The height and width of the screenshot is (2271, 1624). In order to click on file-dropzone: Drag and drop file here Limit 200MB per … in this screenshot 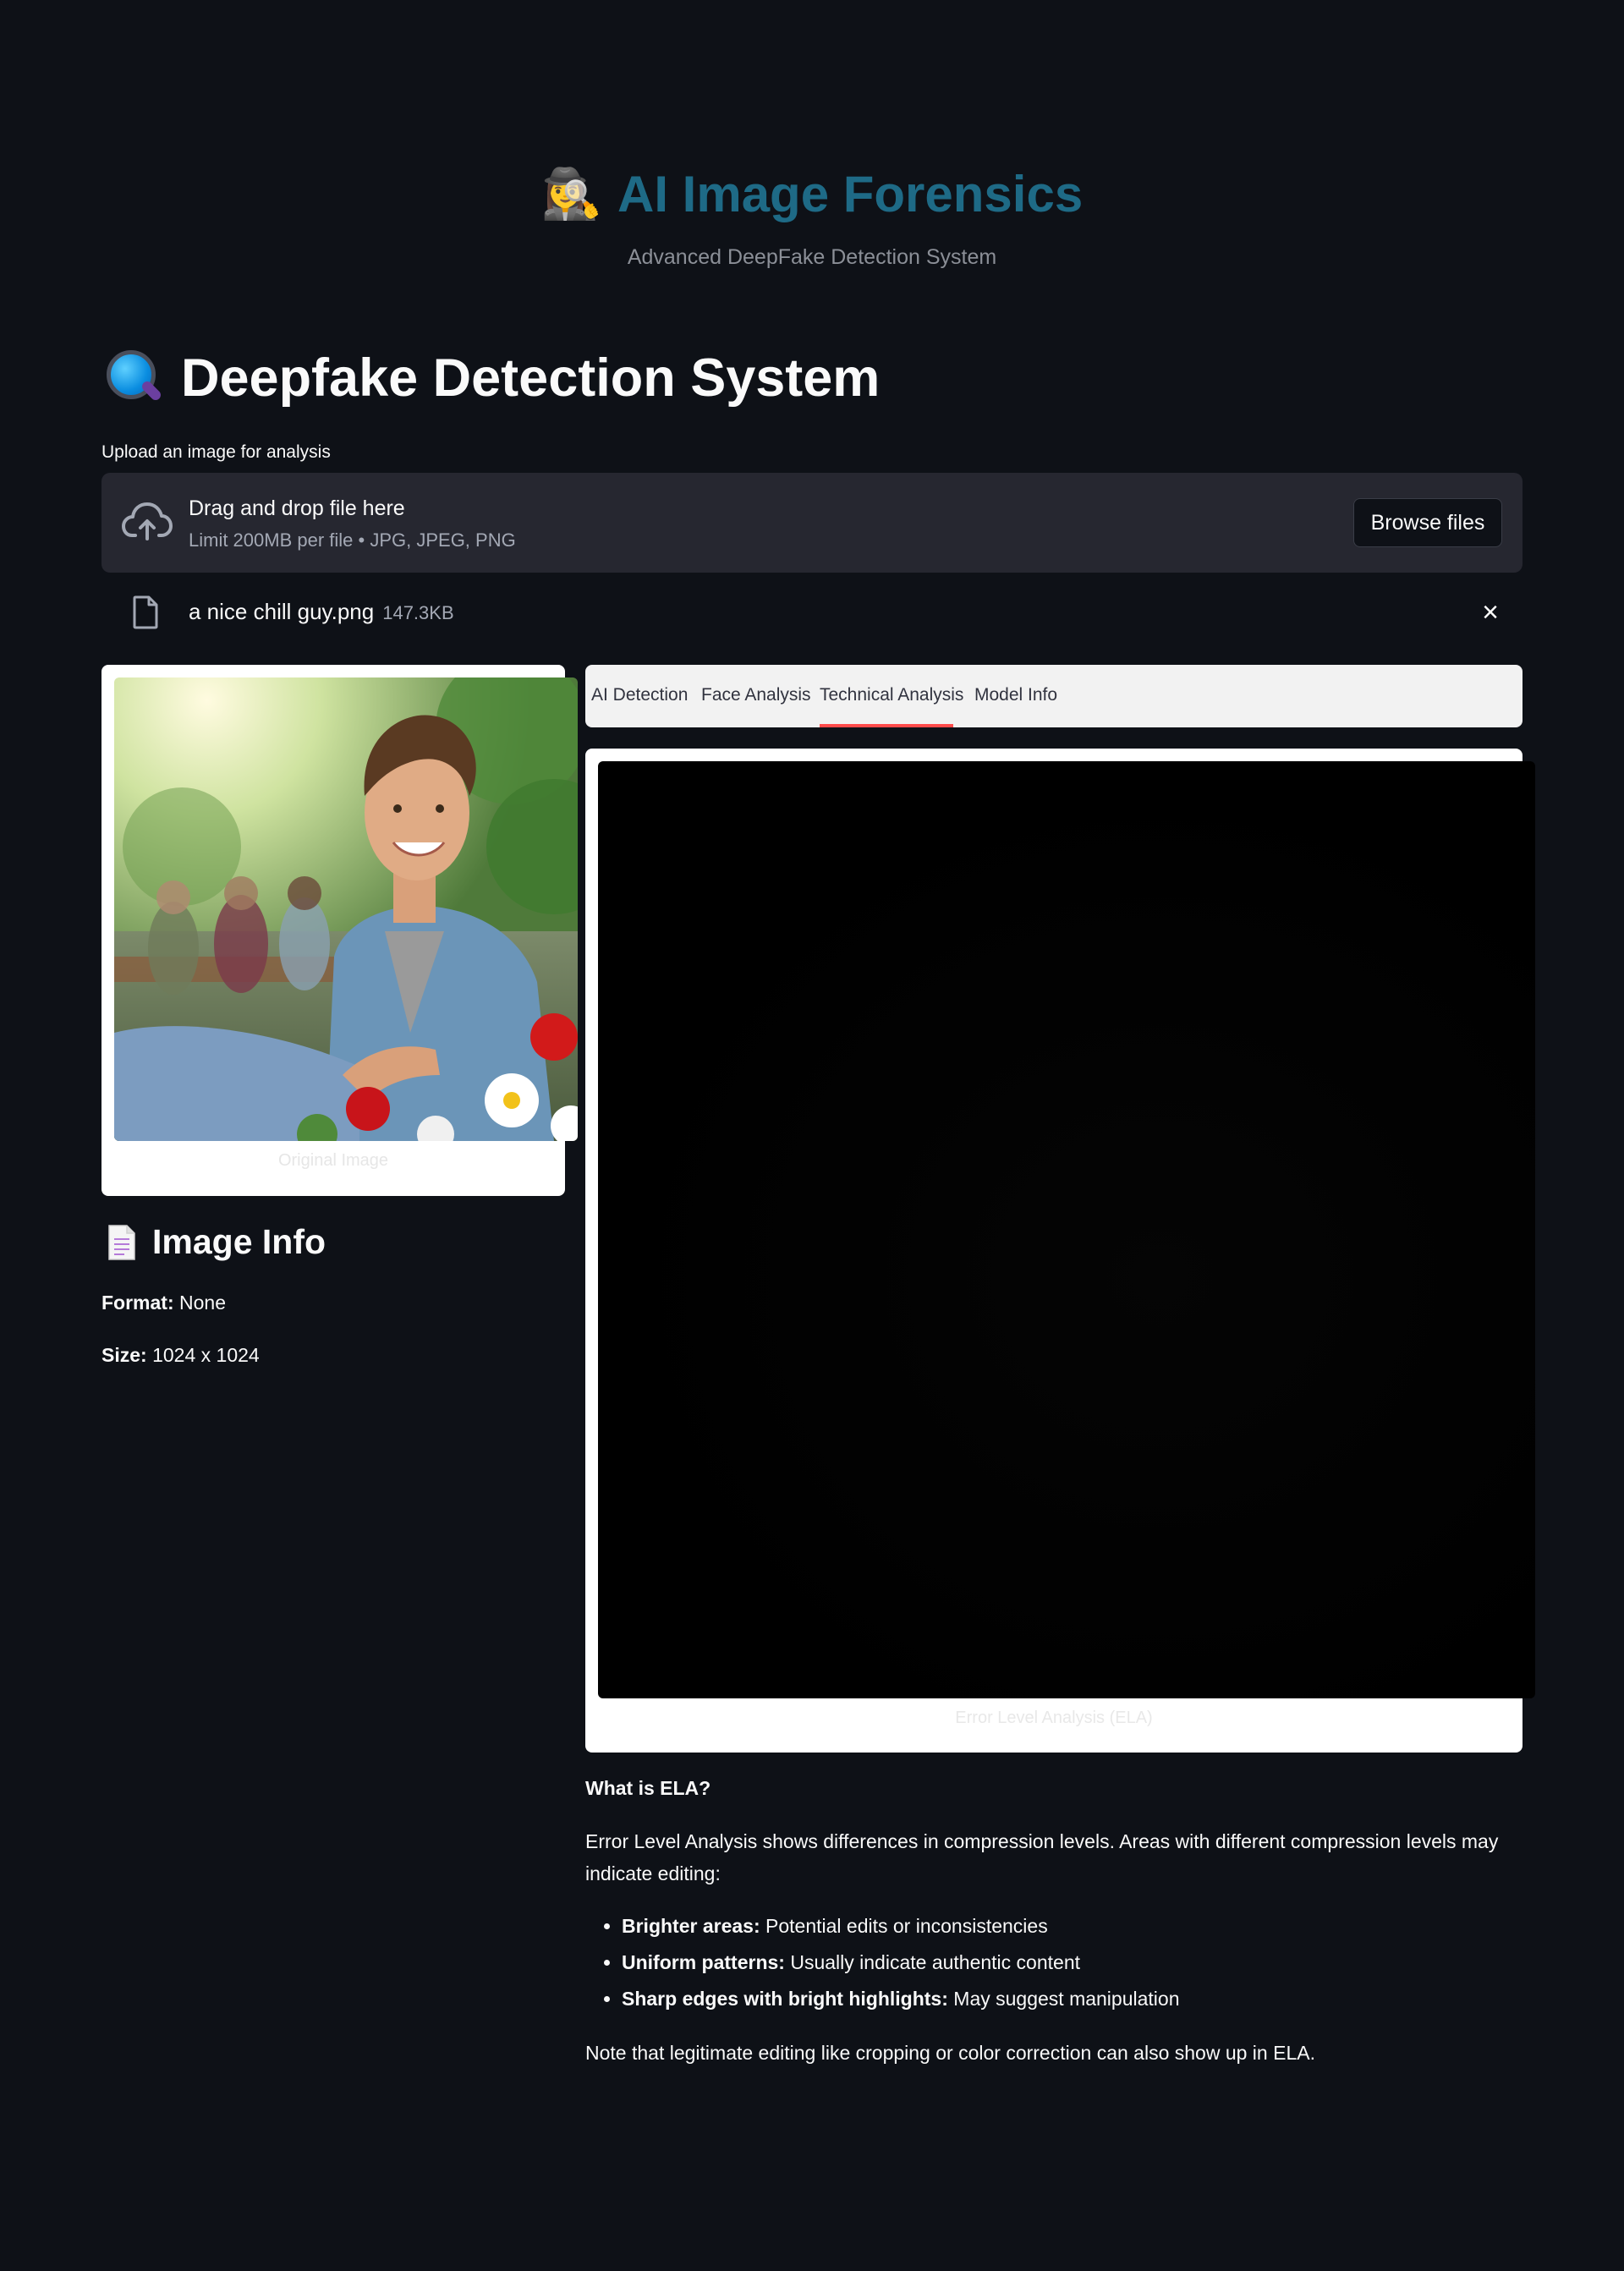, I will do `click(812, 523)`.